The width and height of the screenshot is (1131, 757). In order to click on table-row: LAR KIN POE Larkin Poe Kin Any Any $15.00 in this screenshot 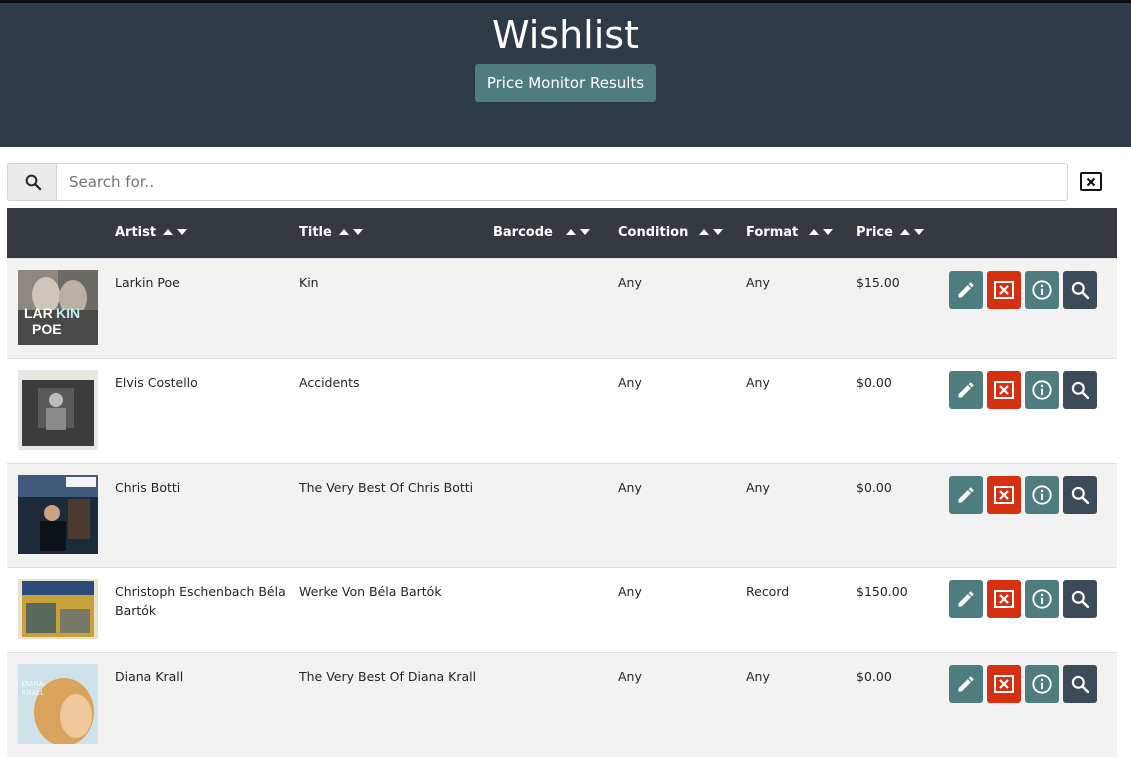, I will do `click(562, 308)`.